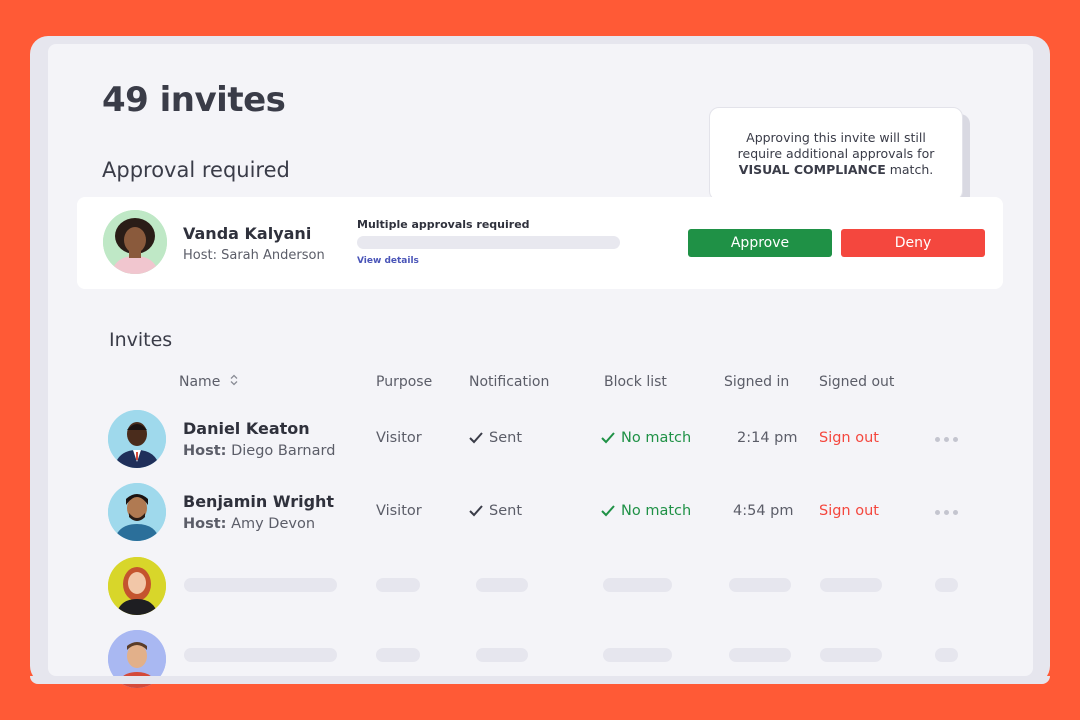 The width and height of the screenshot is (1080, 720). What do you see at coordinates (259, 501) in the screenshot?
I see `invitee-name: Benjamin Wright` at bounding box center [259, 501].